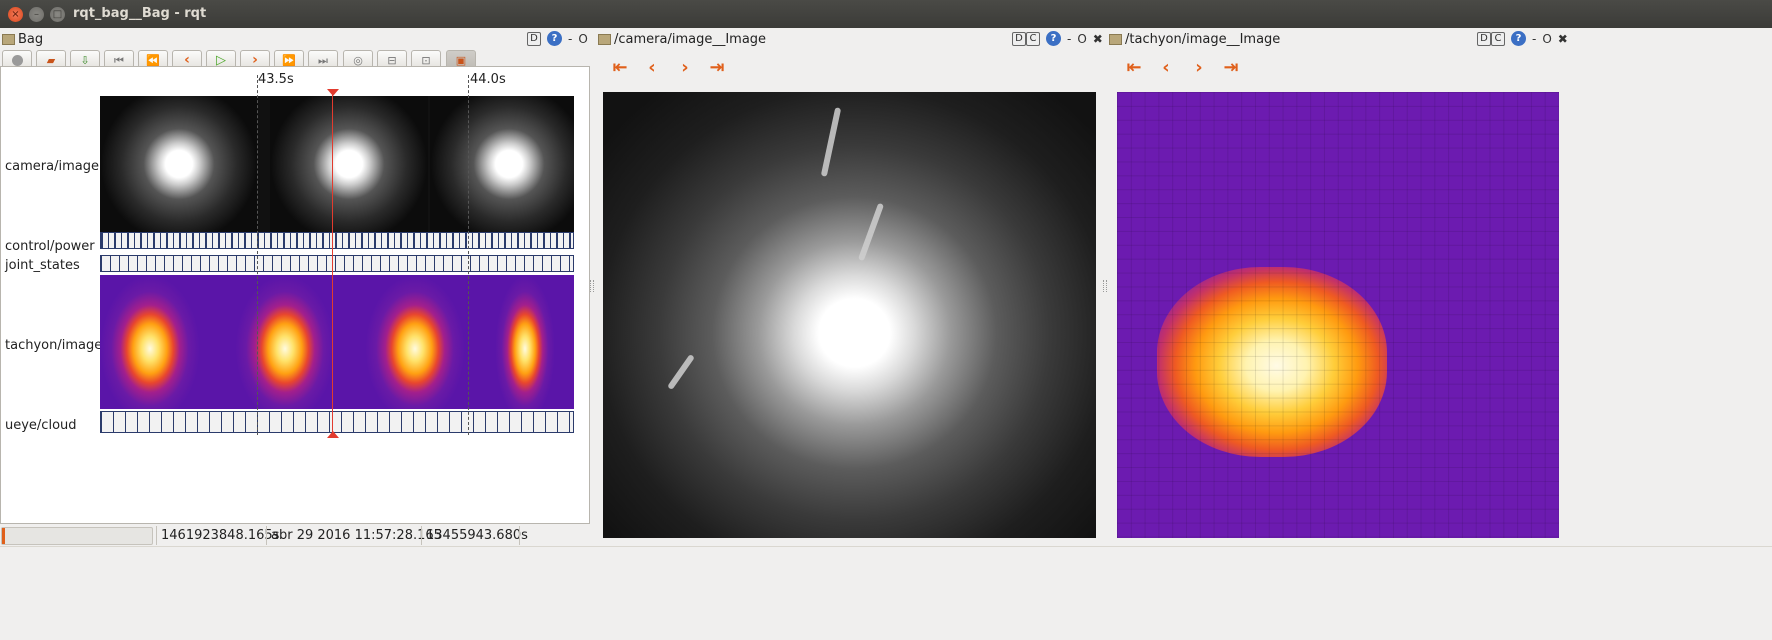  What do you see at coordinates (337, 422) in the screenshot?
I see `ueye-cloud-track` at bounding box center [337, 422].